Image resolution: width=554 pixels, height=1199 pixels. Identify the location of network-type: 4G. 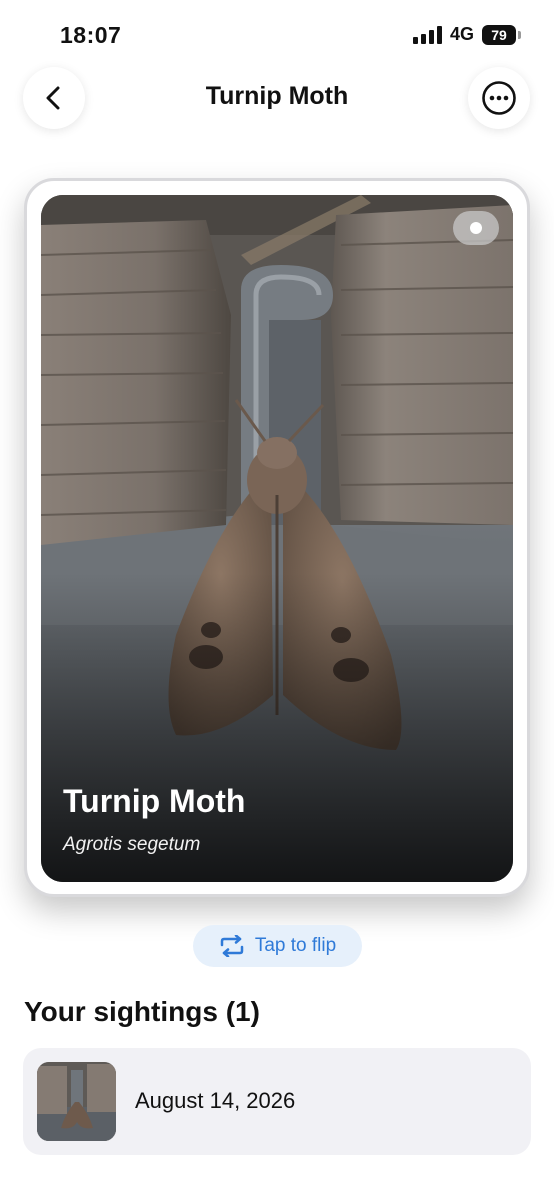
(461, 34).